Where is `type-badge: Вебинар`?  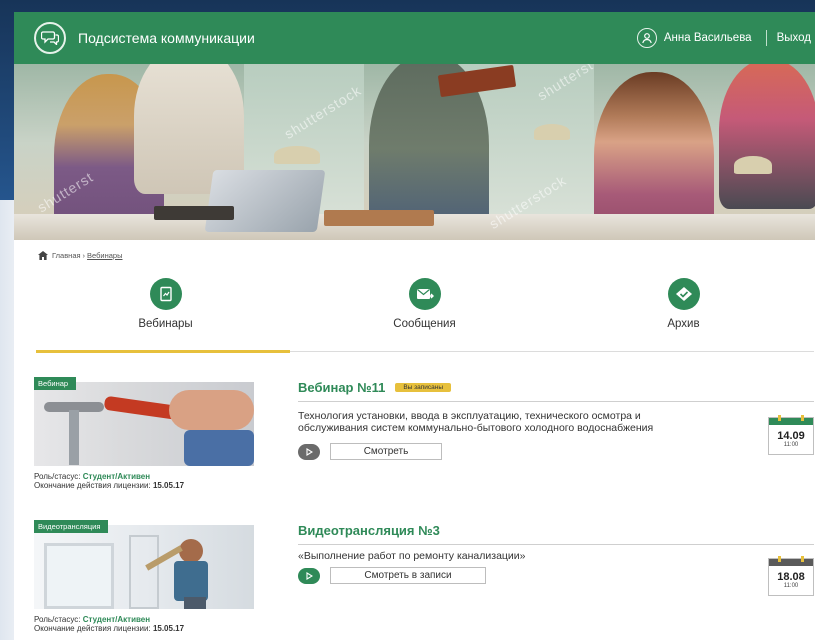 type-badge: Вебинар is located at coordinates (55, 383).